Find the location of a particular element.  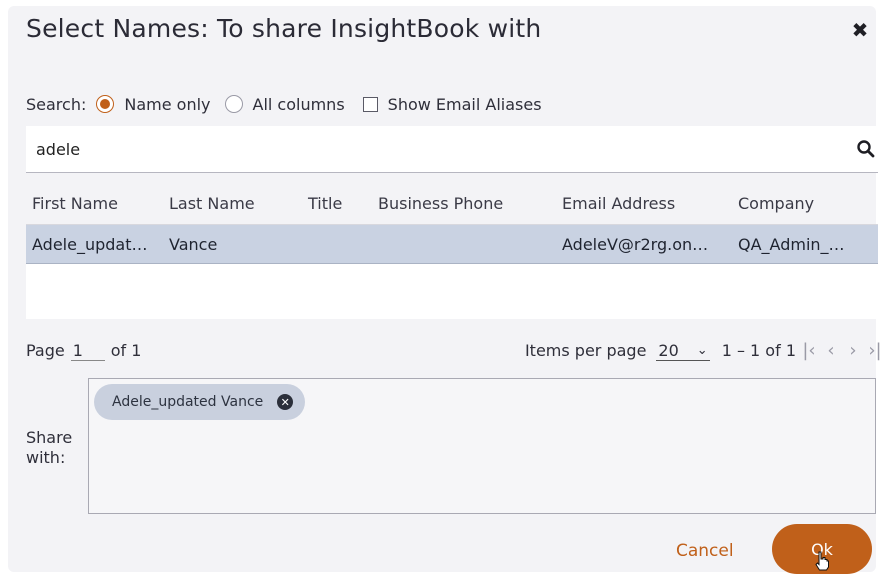

search-input is located at coordinates (436, 149).